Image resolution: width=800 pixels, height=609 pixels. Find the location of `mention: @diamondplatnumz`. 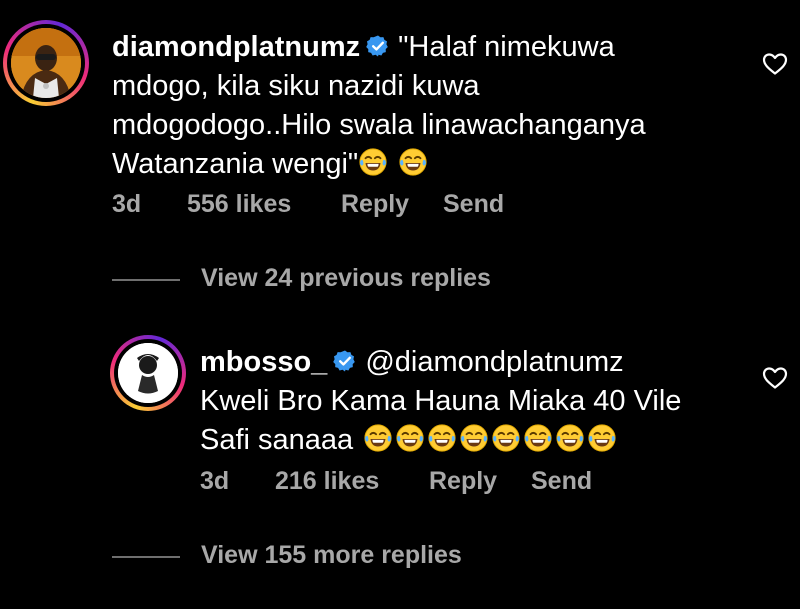

mention: @diamondplatnumz is located at coordinates (494, 362).